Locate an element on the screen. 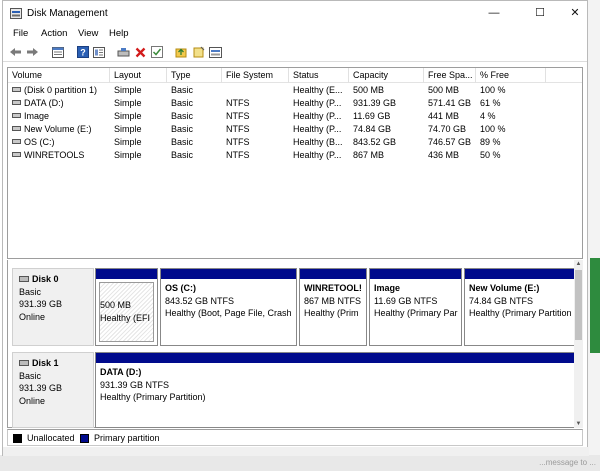 The height and width of the screenshot is (471, 600). primary-partition-swatch-icon is located at coordinates (84, 438).